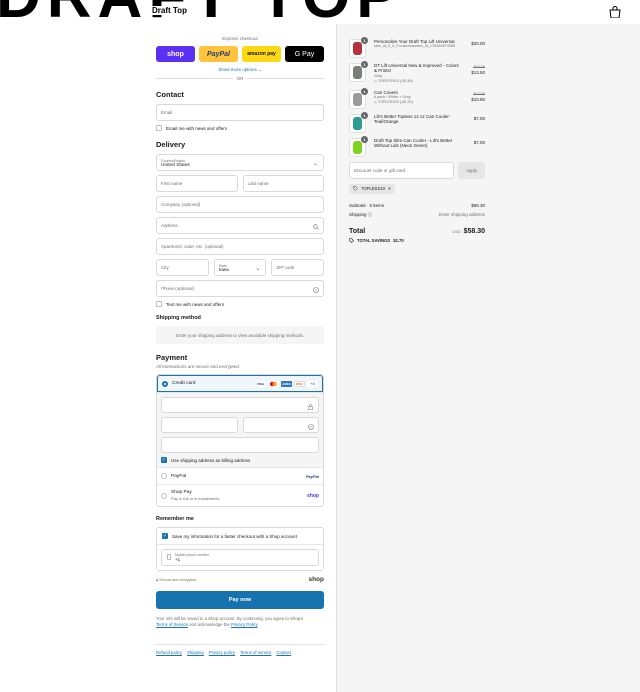  What do you see at coordinates (164, 495) in the screenshot?
I see `shop-pay-radio` at bounding box center [164, 495].